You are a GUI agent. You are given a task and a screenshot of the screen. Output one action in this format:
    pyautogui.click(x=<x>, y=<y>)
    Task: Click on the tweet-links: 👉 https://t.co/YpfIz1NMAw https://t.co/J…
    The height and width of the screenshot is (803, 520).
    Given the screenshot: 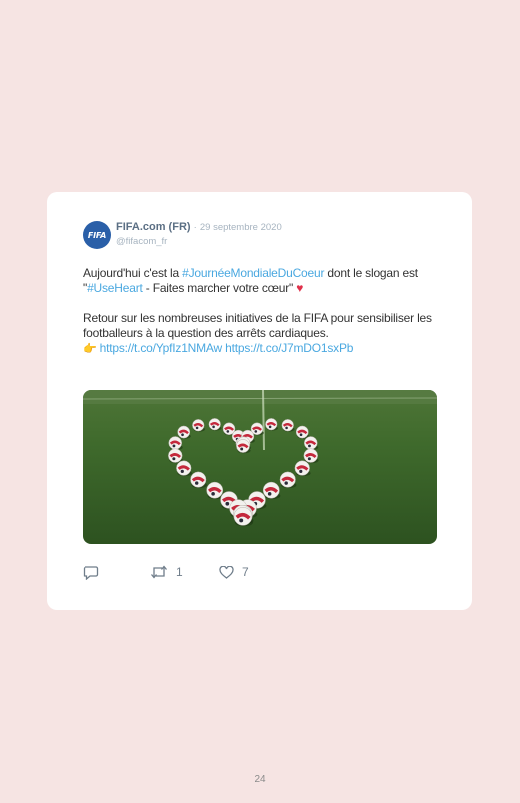 What is the action you would take?
    pyautogui.click(x=258, y=349)
    